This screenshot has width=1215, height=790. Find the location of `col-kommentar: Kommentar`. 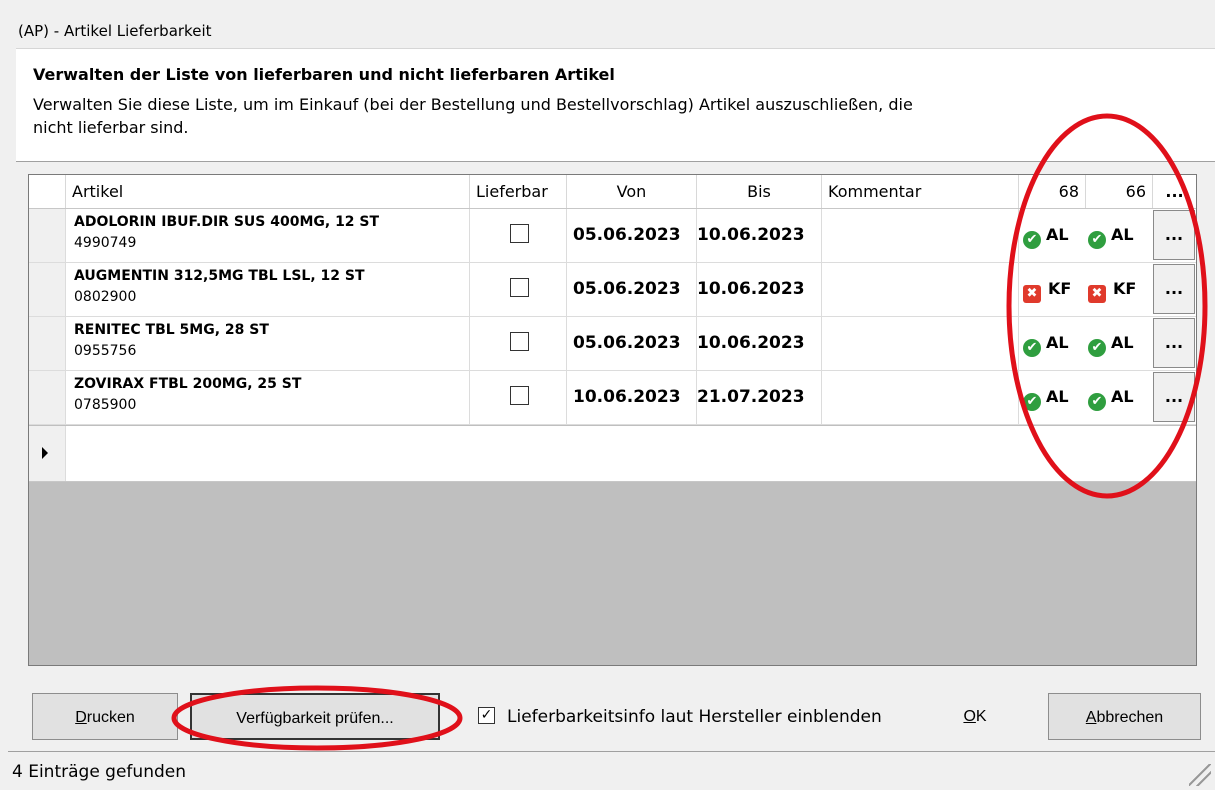

col-kommentar: Kommentar is located at coordinates (920, 191).